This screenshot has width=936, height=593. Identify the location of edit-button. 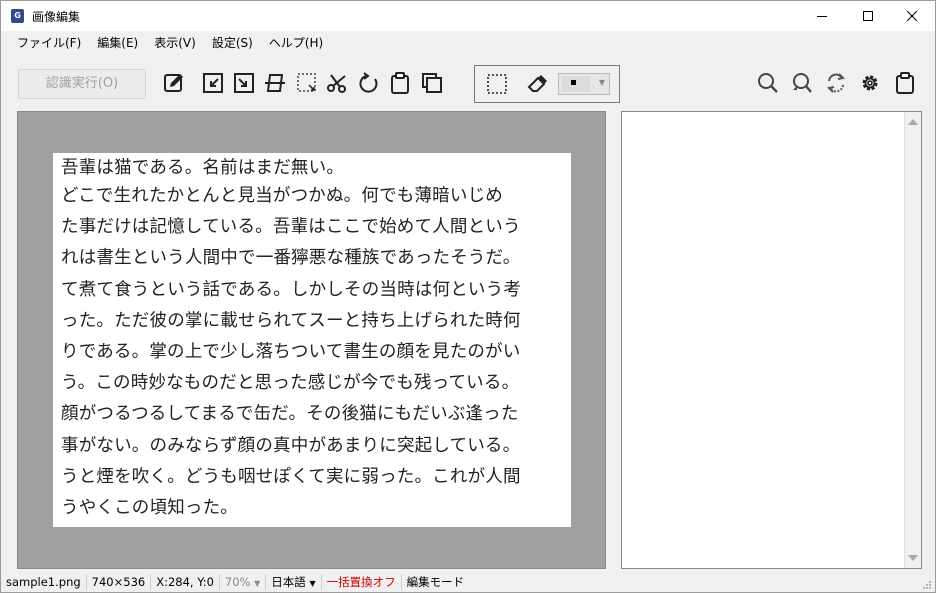
(174, 83).